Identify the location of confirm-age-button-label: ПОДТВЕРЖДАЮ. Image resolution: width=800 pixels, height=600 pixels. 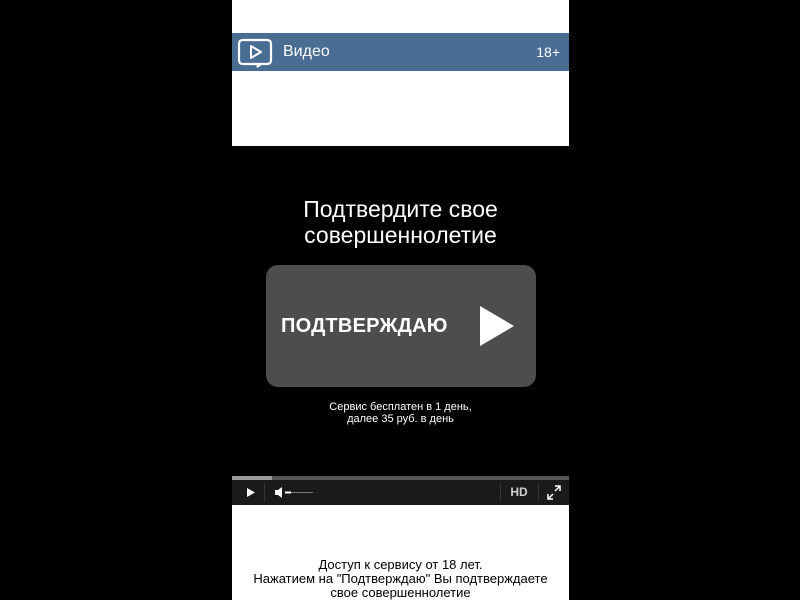
(364, 326).